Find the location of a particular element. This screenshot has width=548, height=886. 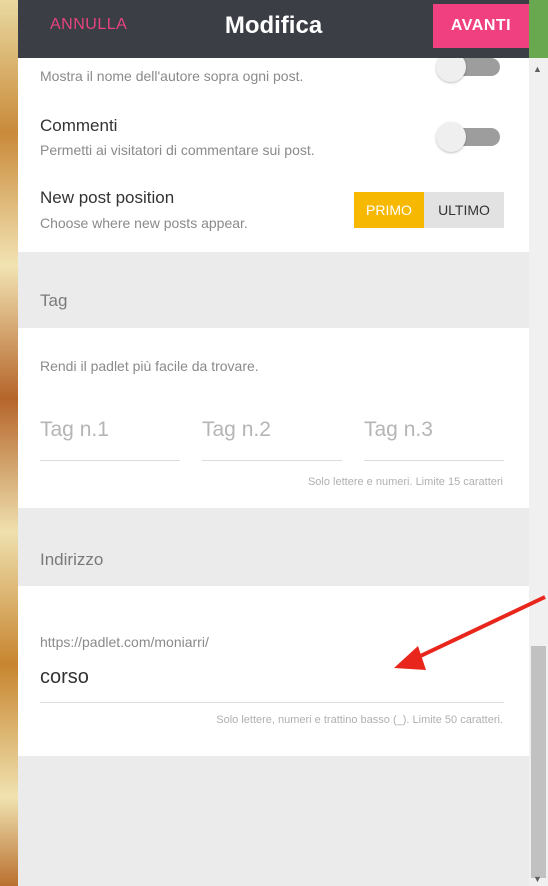

annotation-arrow-icon is located at coordinates (470, 632).